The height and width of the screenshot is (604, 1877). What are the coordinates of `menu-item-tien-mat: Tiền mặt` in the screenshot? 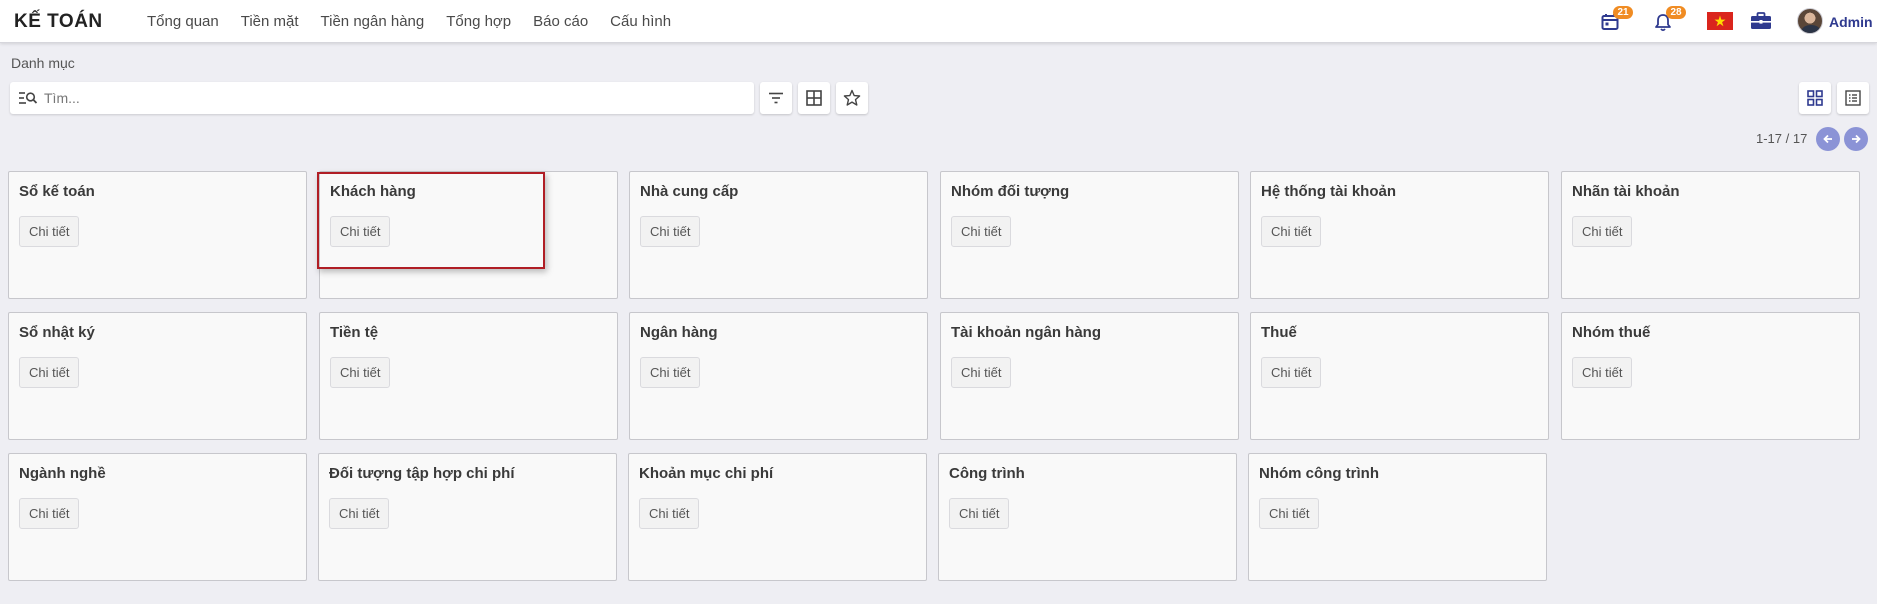 It's located at (270, 21).